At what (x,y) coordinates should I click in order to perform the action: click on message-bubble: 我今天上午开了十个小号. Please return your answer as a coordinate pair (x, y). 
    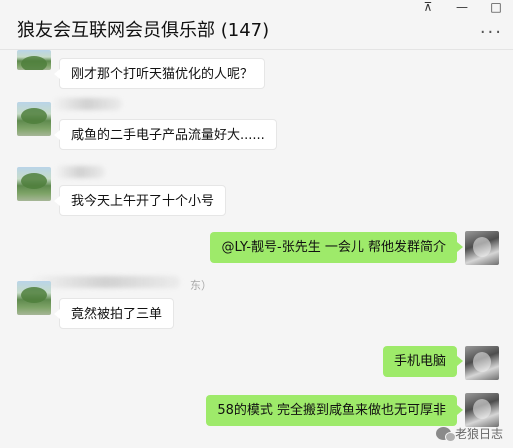
    Looking at the image, I should click on (140, 200).